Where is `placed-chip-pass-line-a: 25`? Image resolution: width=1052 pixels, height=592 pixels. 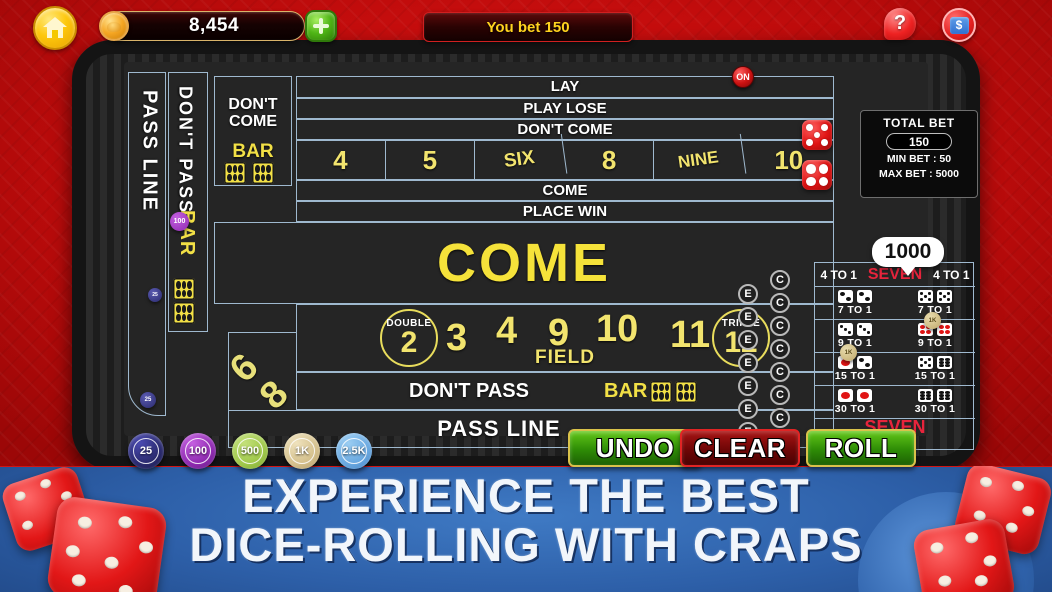
placed-chip-pass-line-a: 25 is located at coordinates (155, 295).